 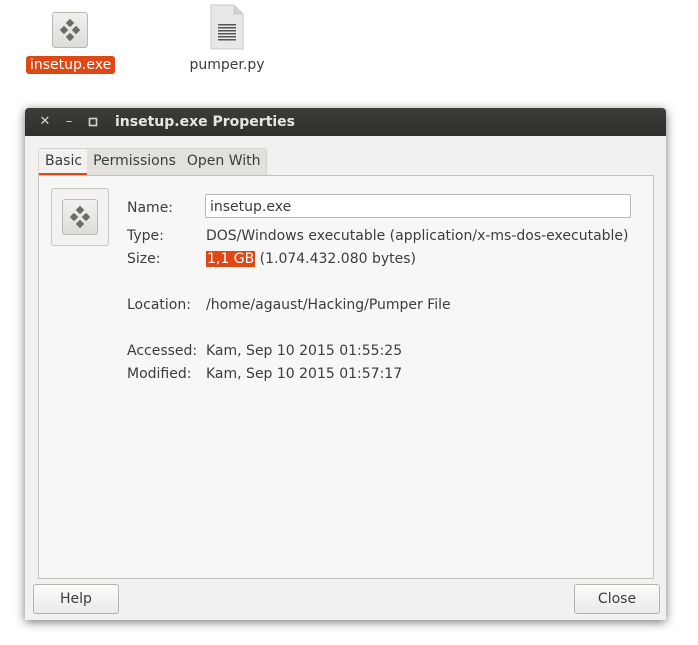 I want to click on tab-bar: Basic Permissions Open With, so click(x=152, y=161).